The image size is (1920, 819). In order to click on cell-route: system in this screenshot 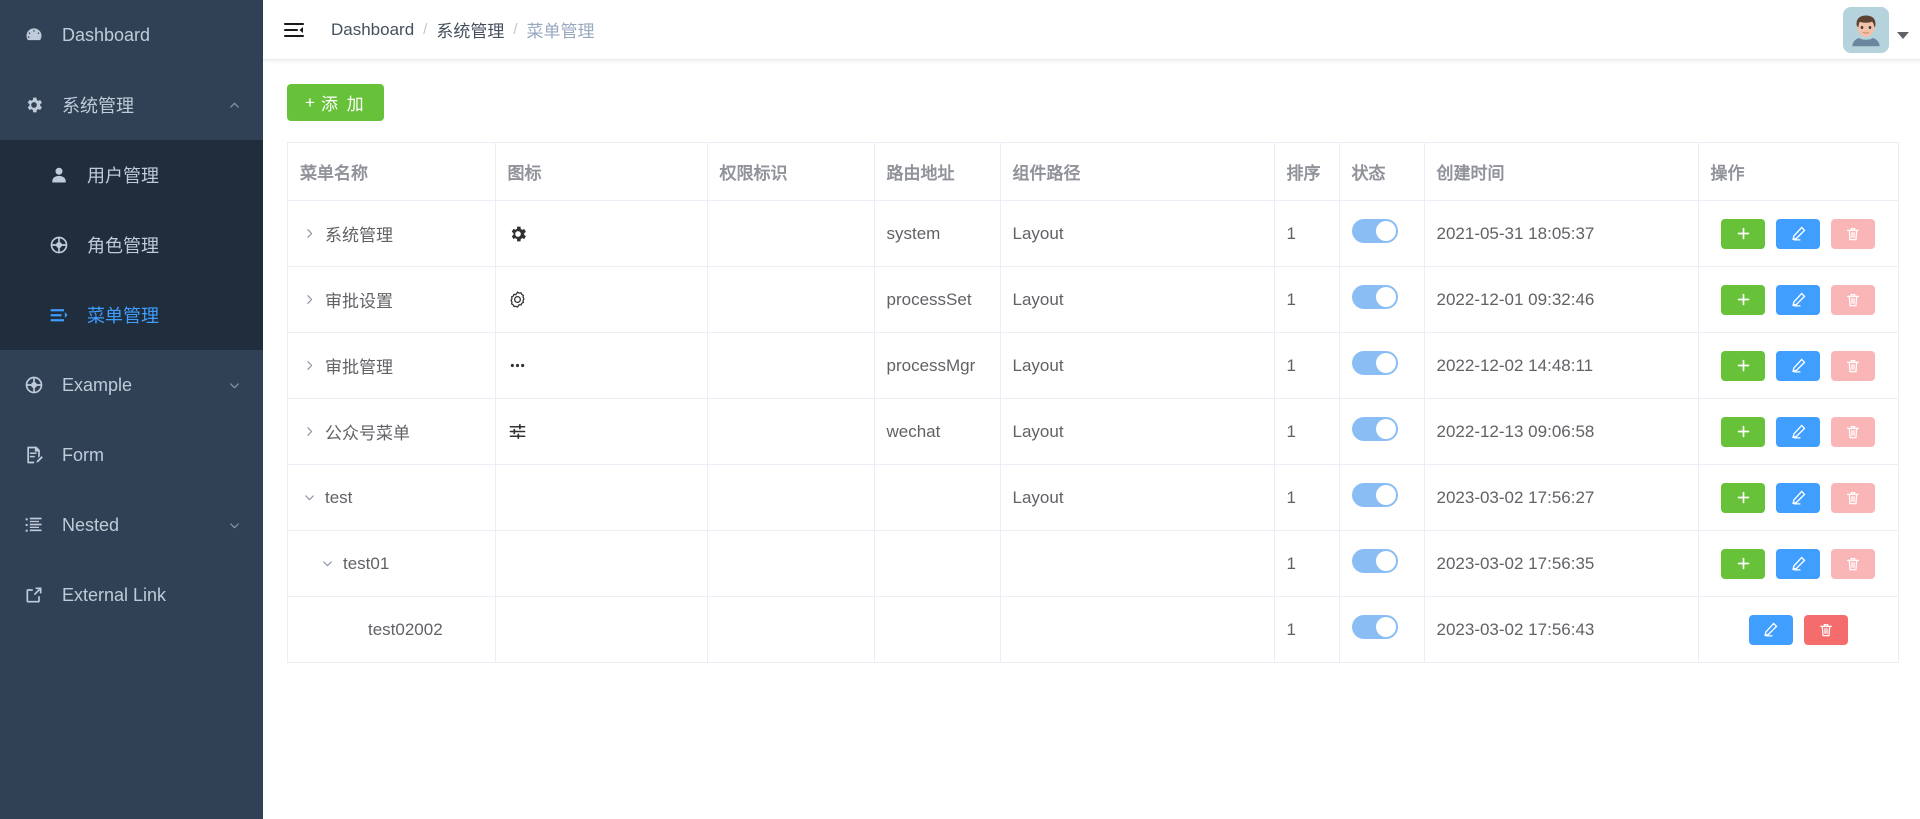, I will do `click(937, 233)`.